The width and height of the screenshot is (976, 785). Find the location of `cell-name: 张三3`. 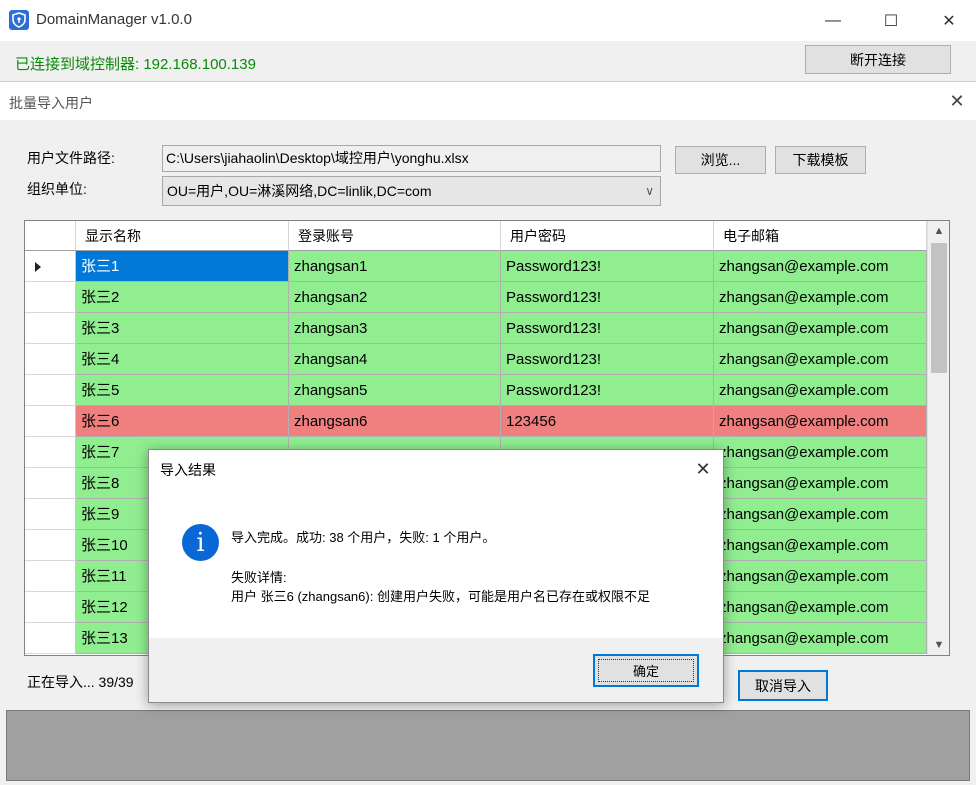

cell-name: 张三3 is located at coordinates (182, 328).